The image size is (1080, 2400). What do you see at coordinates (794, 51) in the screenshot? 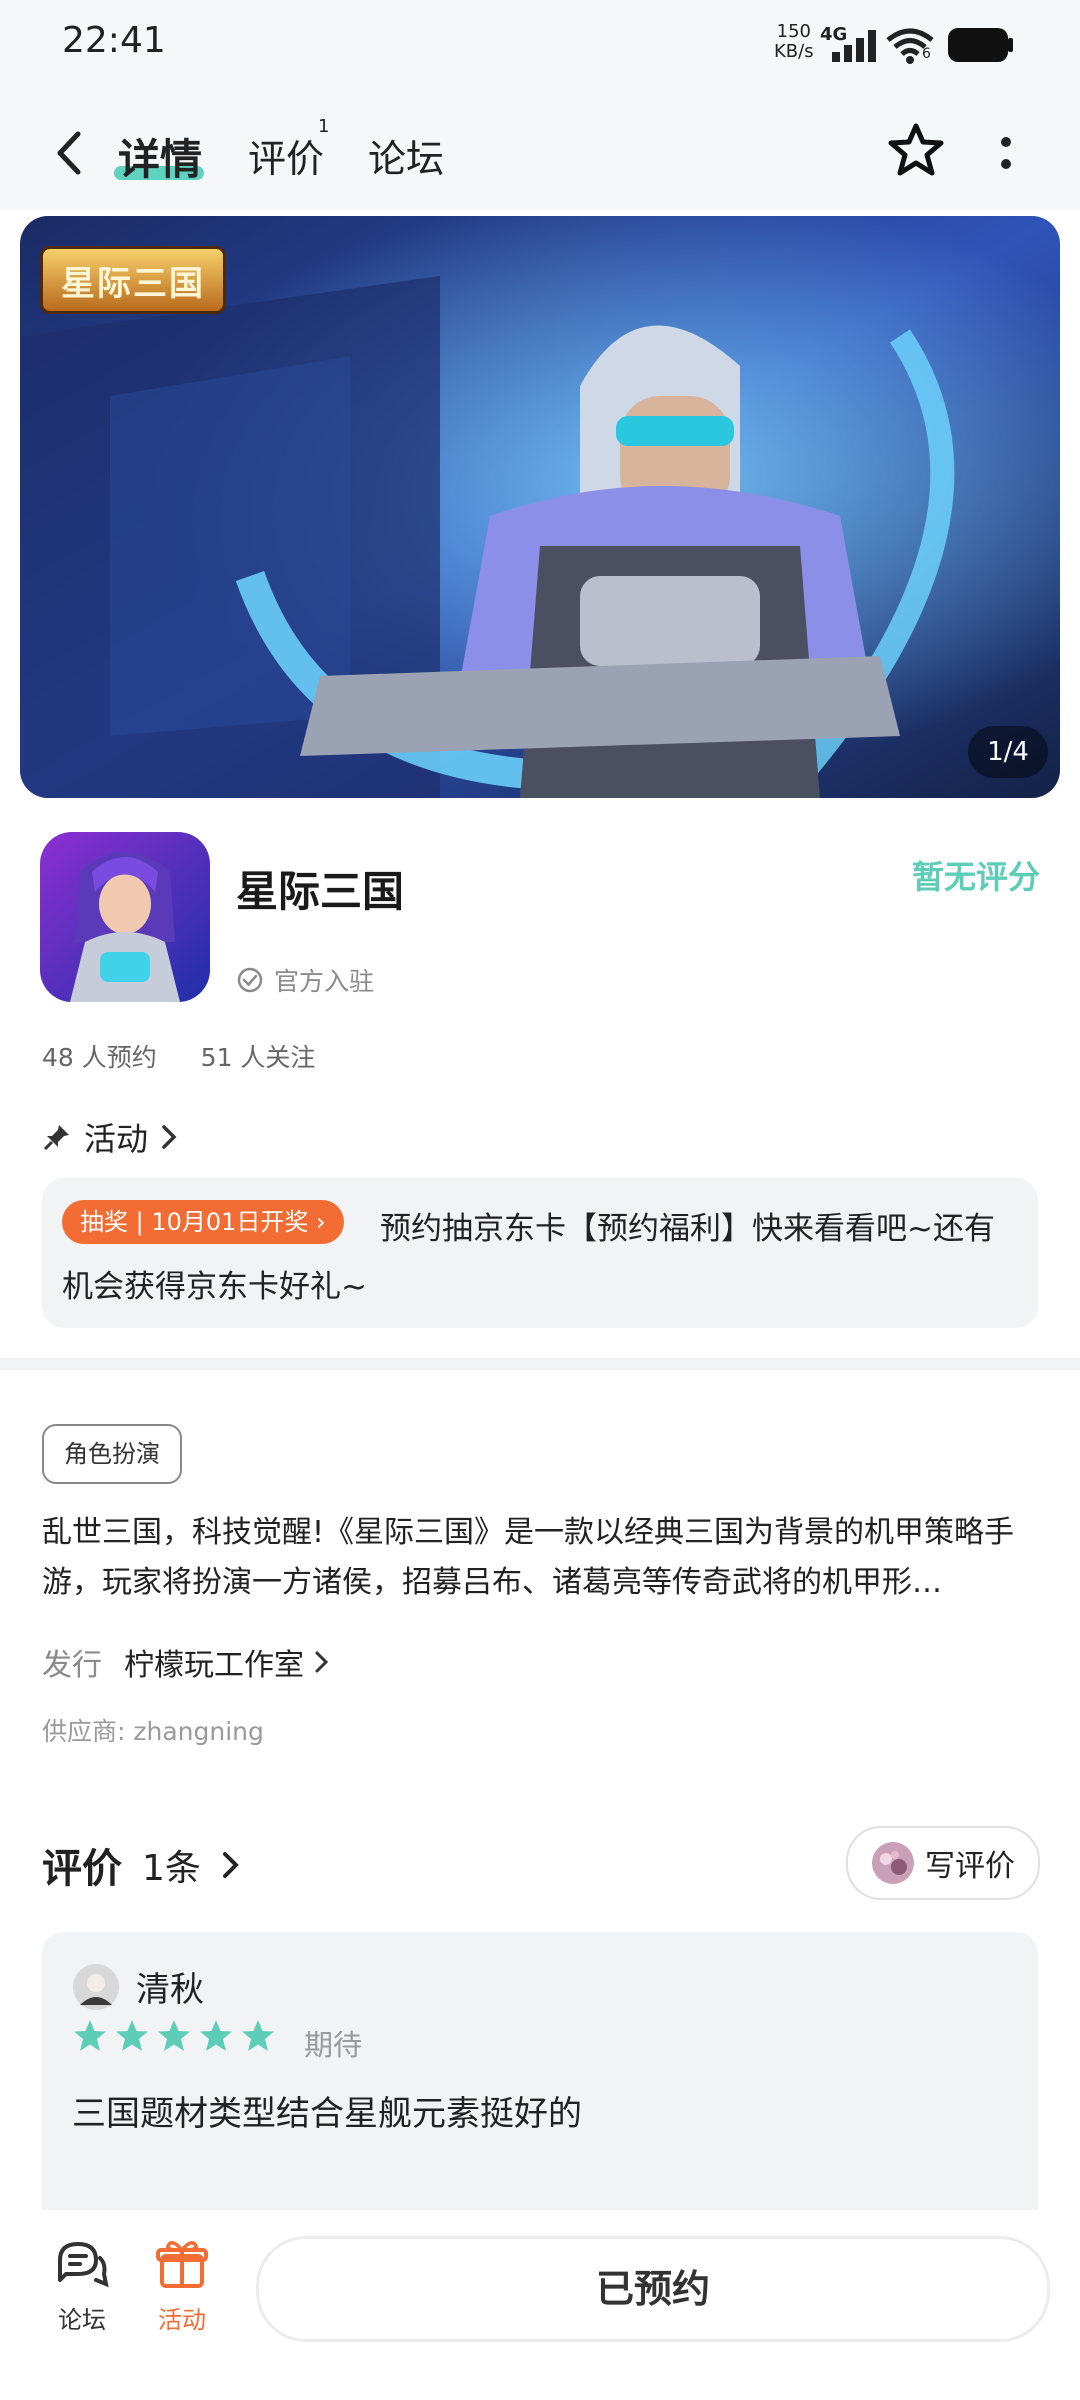
I see `net-speed-unit: KB/s` at bounding box center [794, 51].